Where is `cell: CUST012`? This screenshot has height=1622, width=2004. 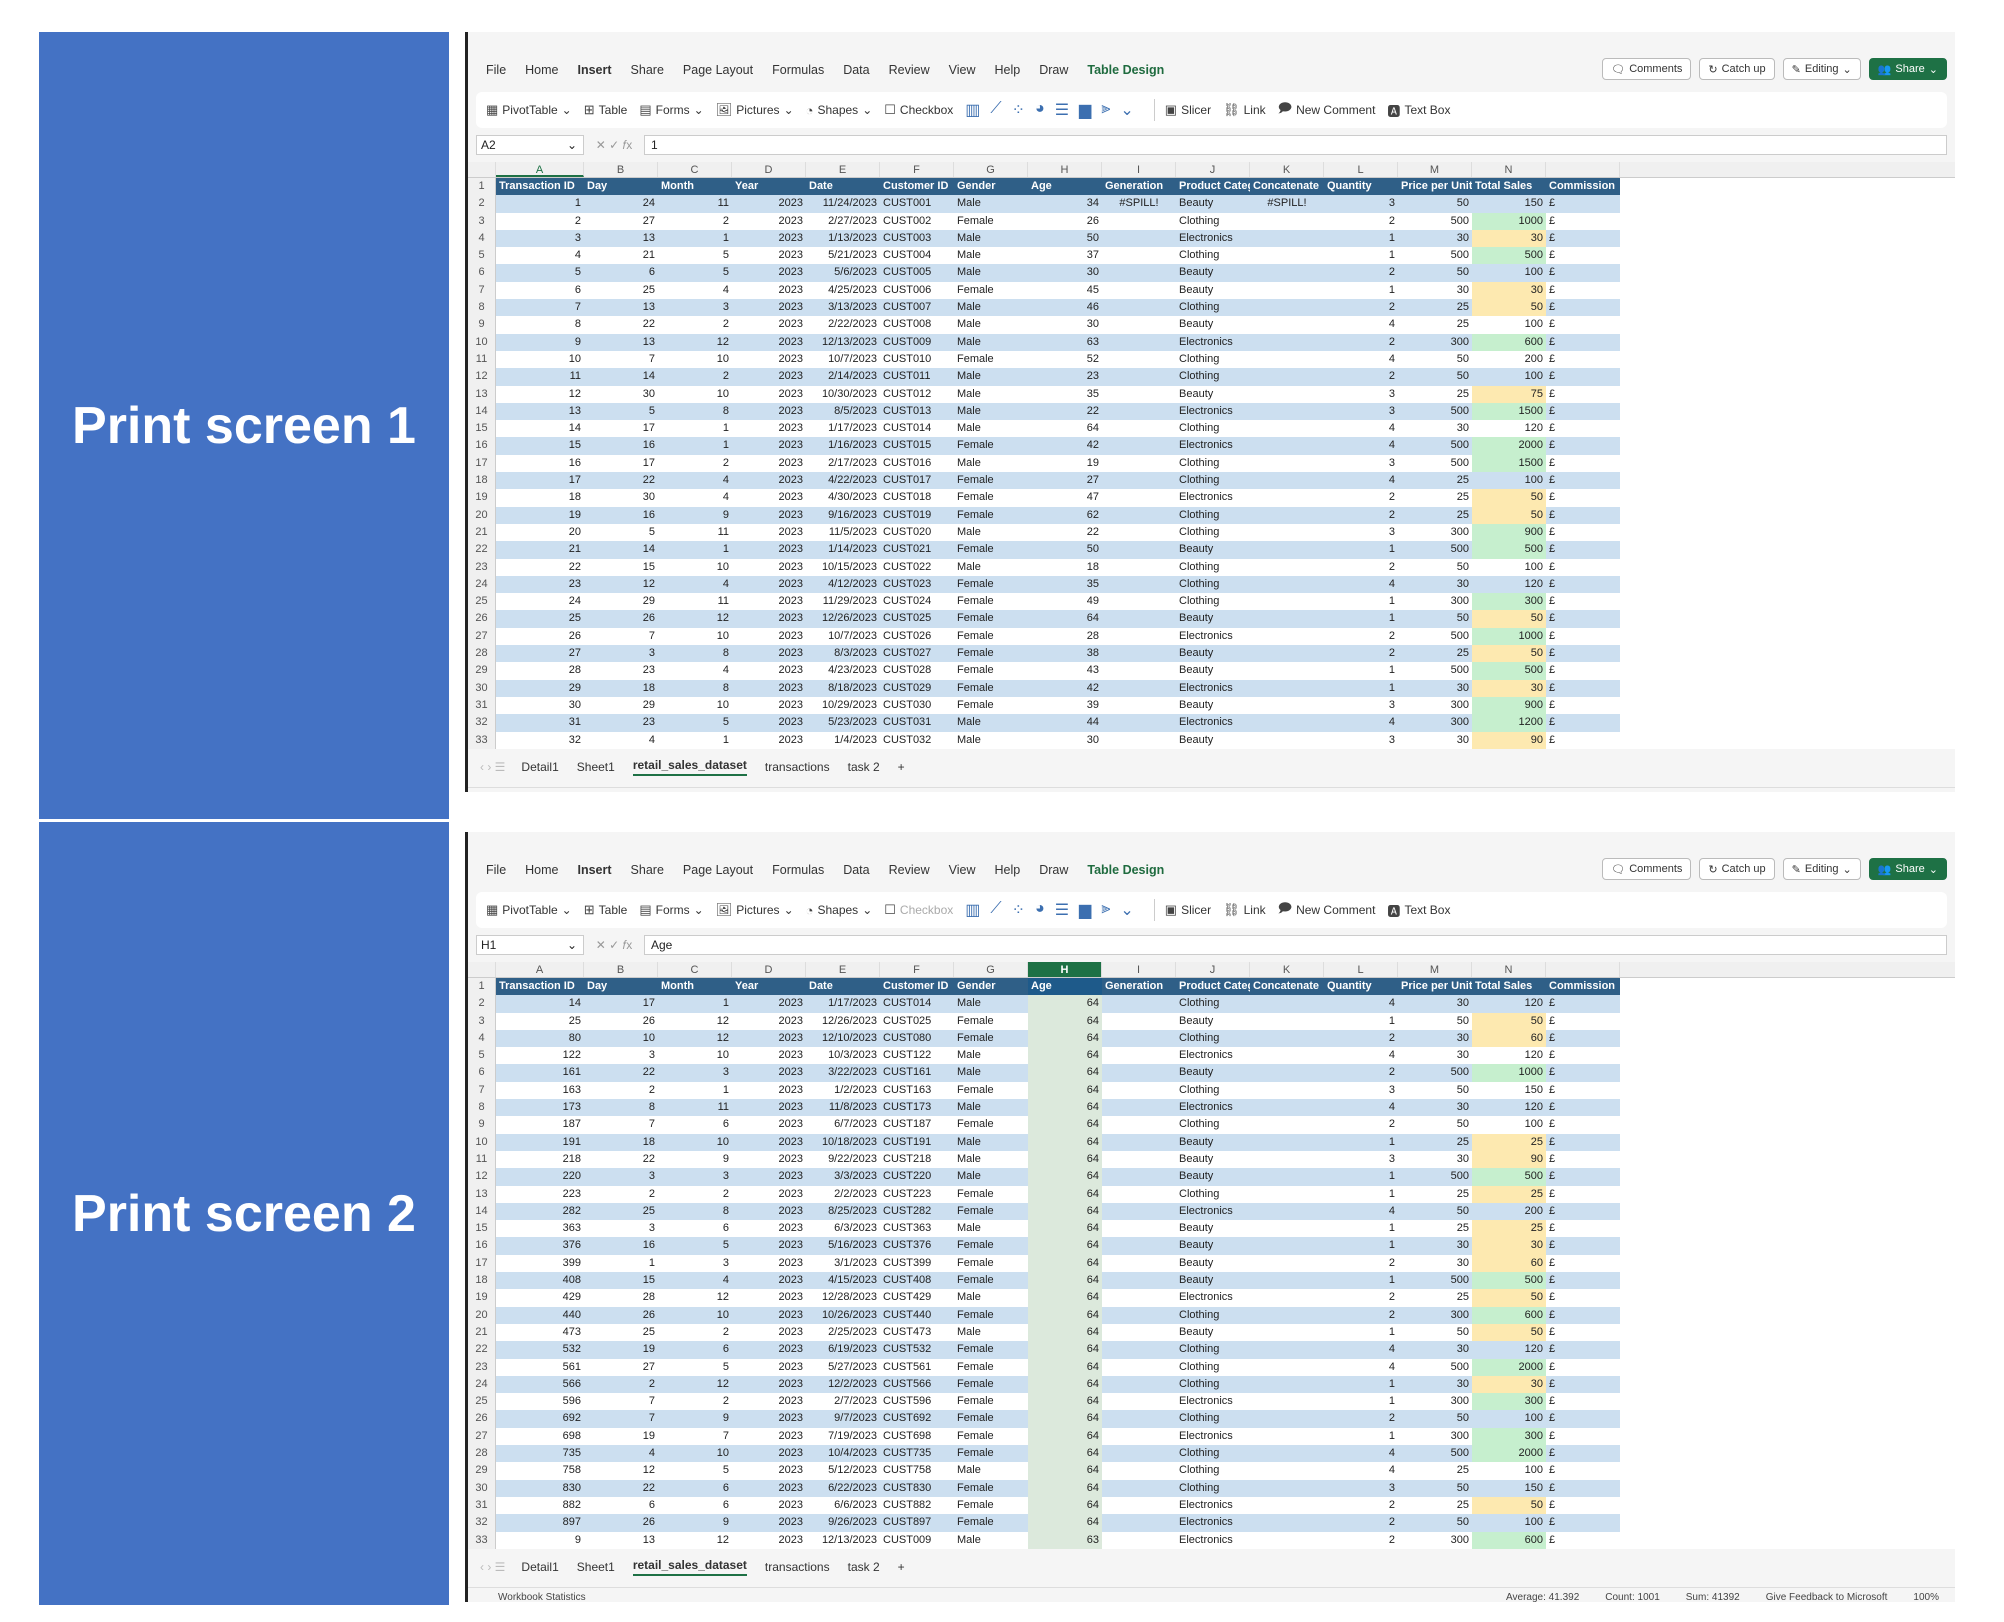
cell: CUST012 is located at coordinates (917, 394).